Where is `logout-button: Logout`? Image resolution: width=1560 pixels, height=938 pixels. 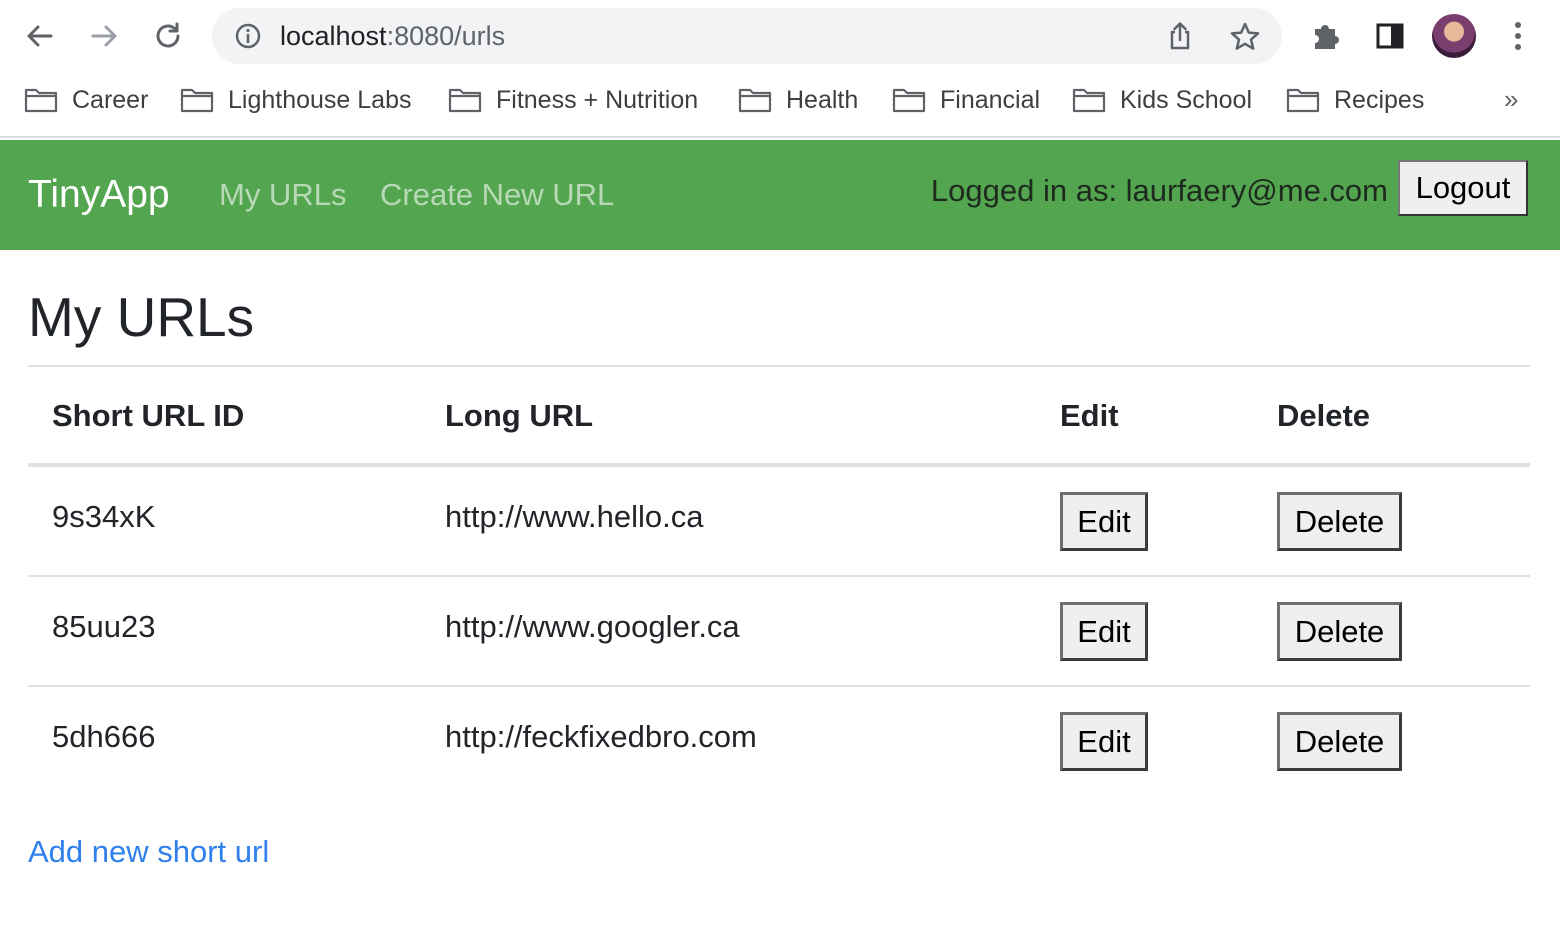
logout-button: Logout is located at coordinates (1463, 188).